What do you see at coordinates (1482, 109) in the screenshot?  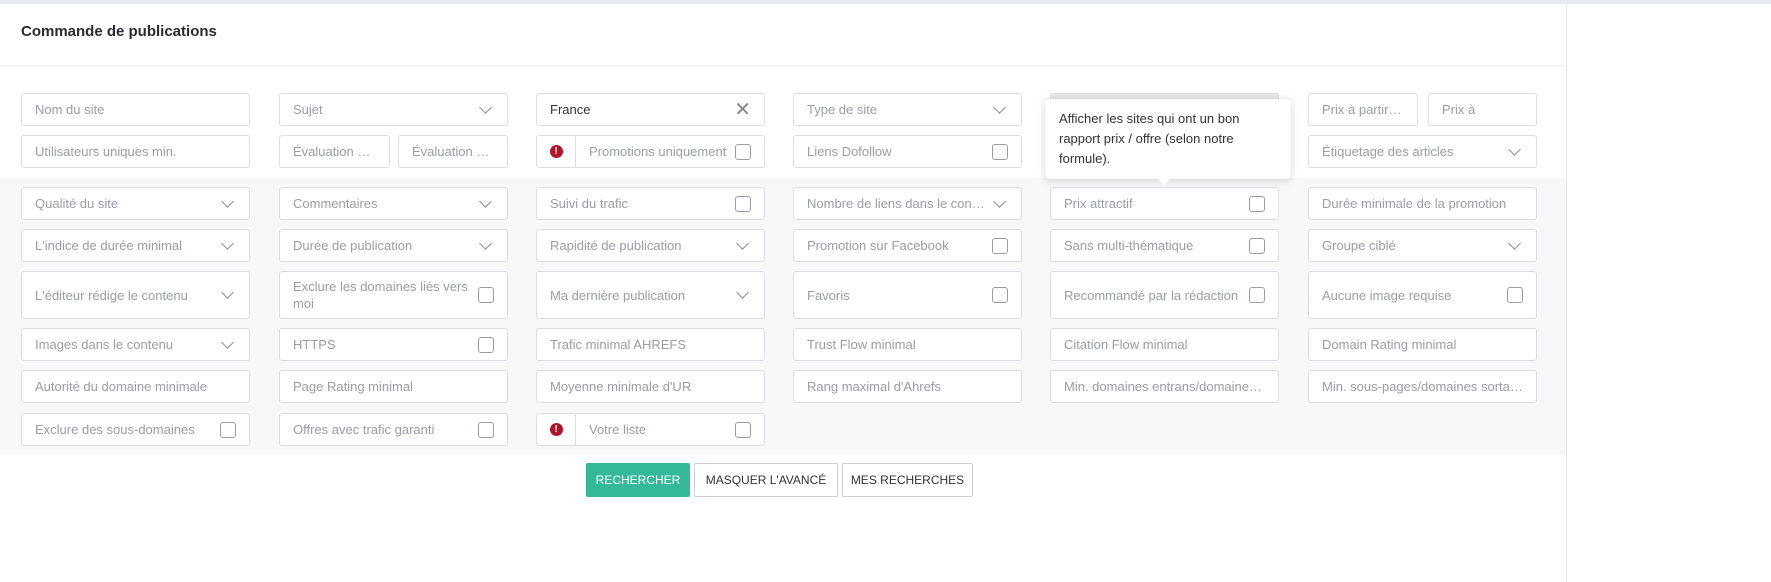 I see `prix-a-input: Prix à` at bounding box center [1482, 109].